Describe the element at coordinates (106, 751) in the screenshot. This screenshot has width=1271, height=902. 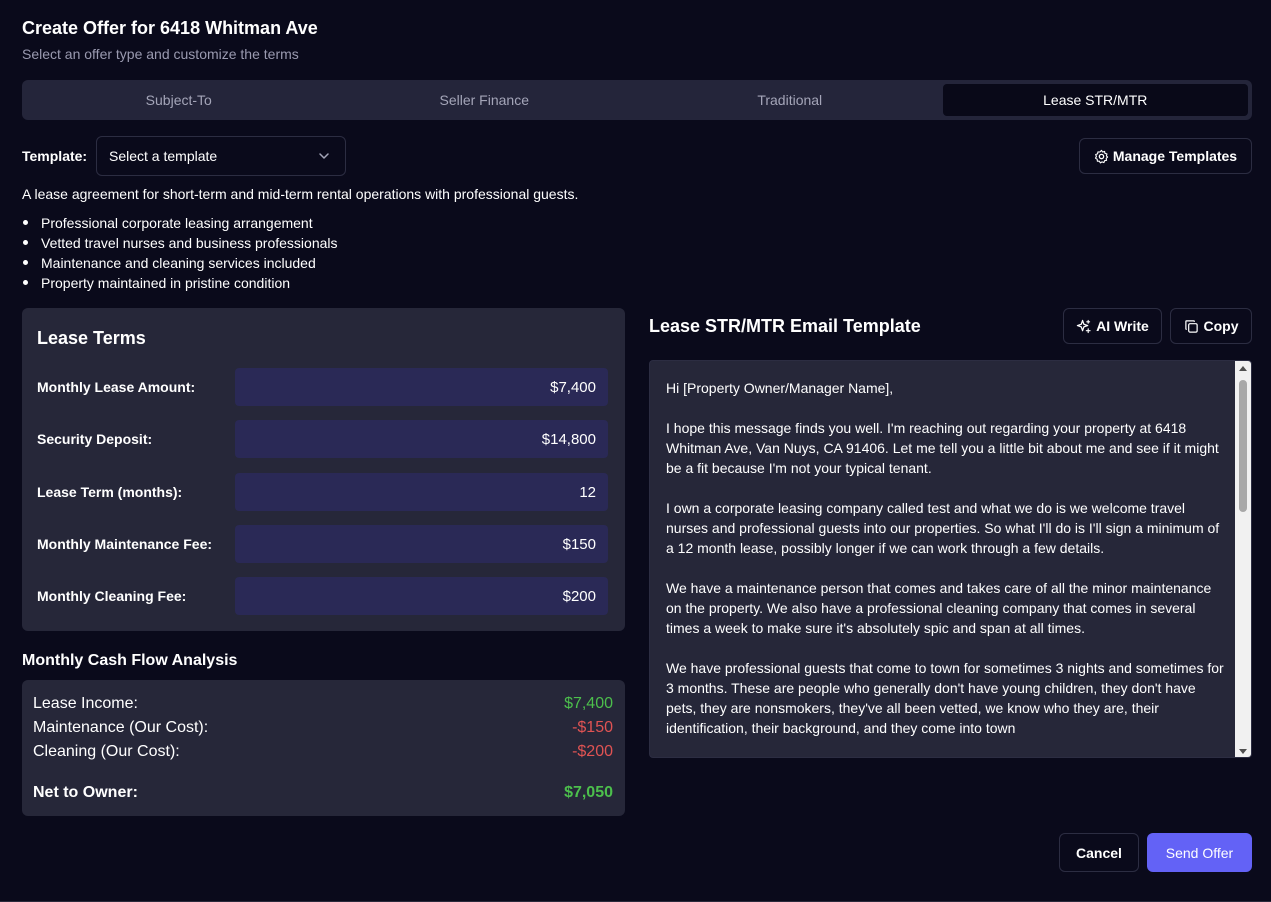
I see `cash-flow-label: Cleaning (Our Cost):` at that location.